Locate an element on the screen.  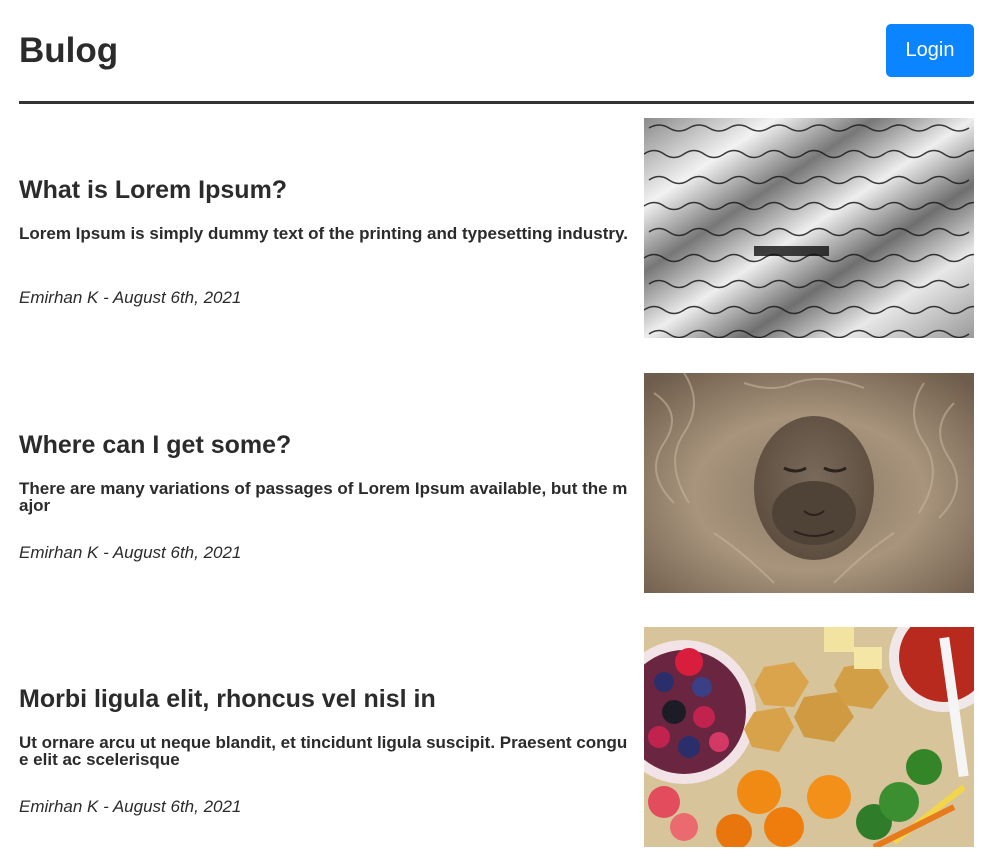
post-image-alpaca is located at coordinates (809, 483).